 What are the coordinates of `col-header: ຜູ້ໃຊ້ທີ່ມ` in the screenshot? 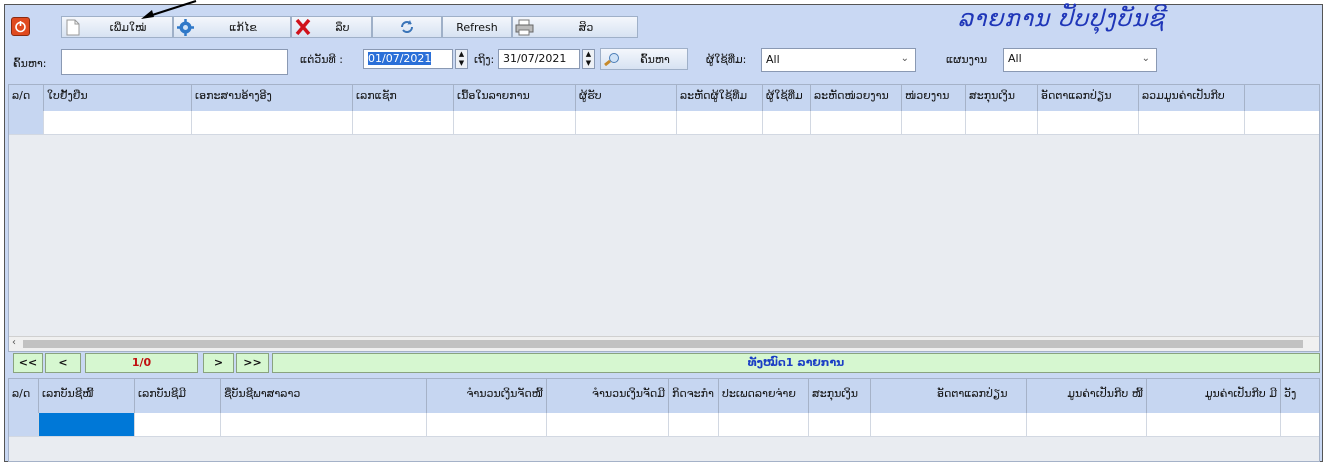 It's located at (787, 98).